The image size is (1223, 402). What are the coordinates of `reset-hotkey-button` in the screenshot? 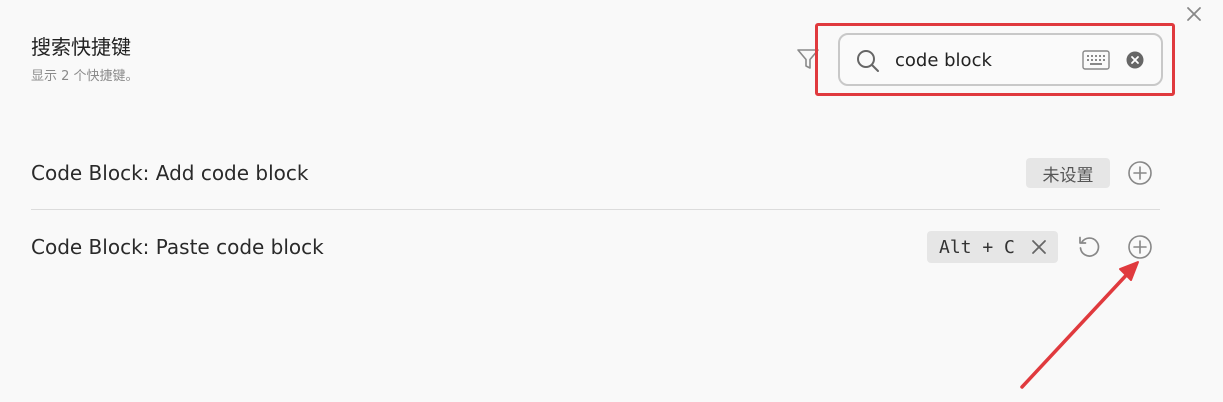 It's located at (1089, 247).